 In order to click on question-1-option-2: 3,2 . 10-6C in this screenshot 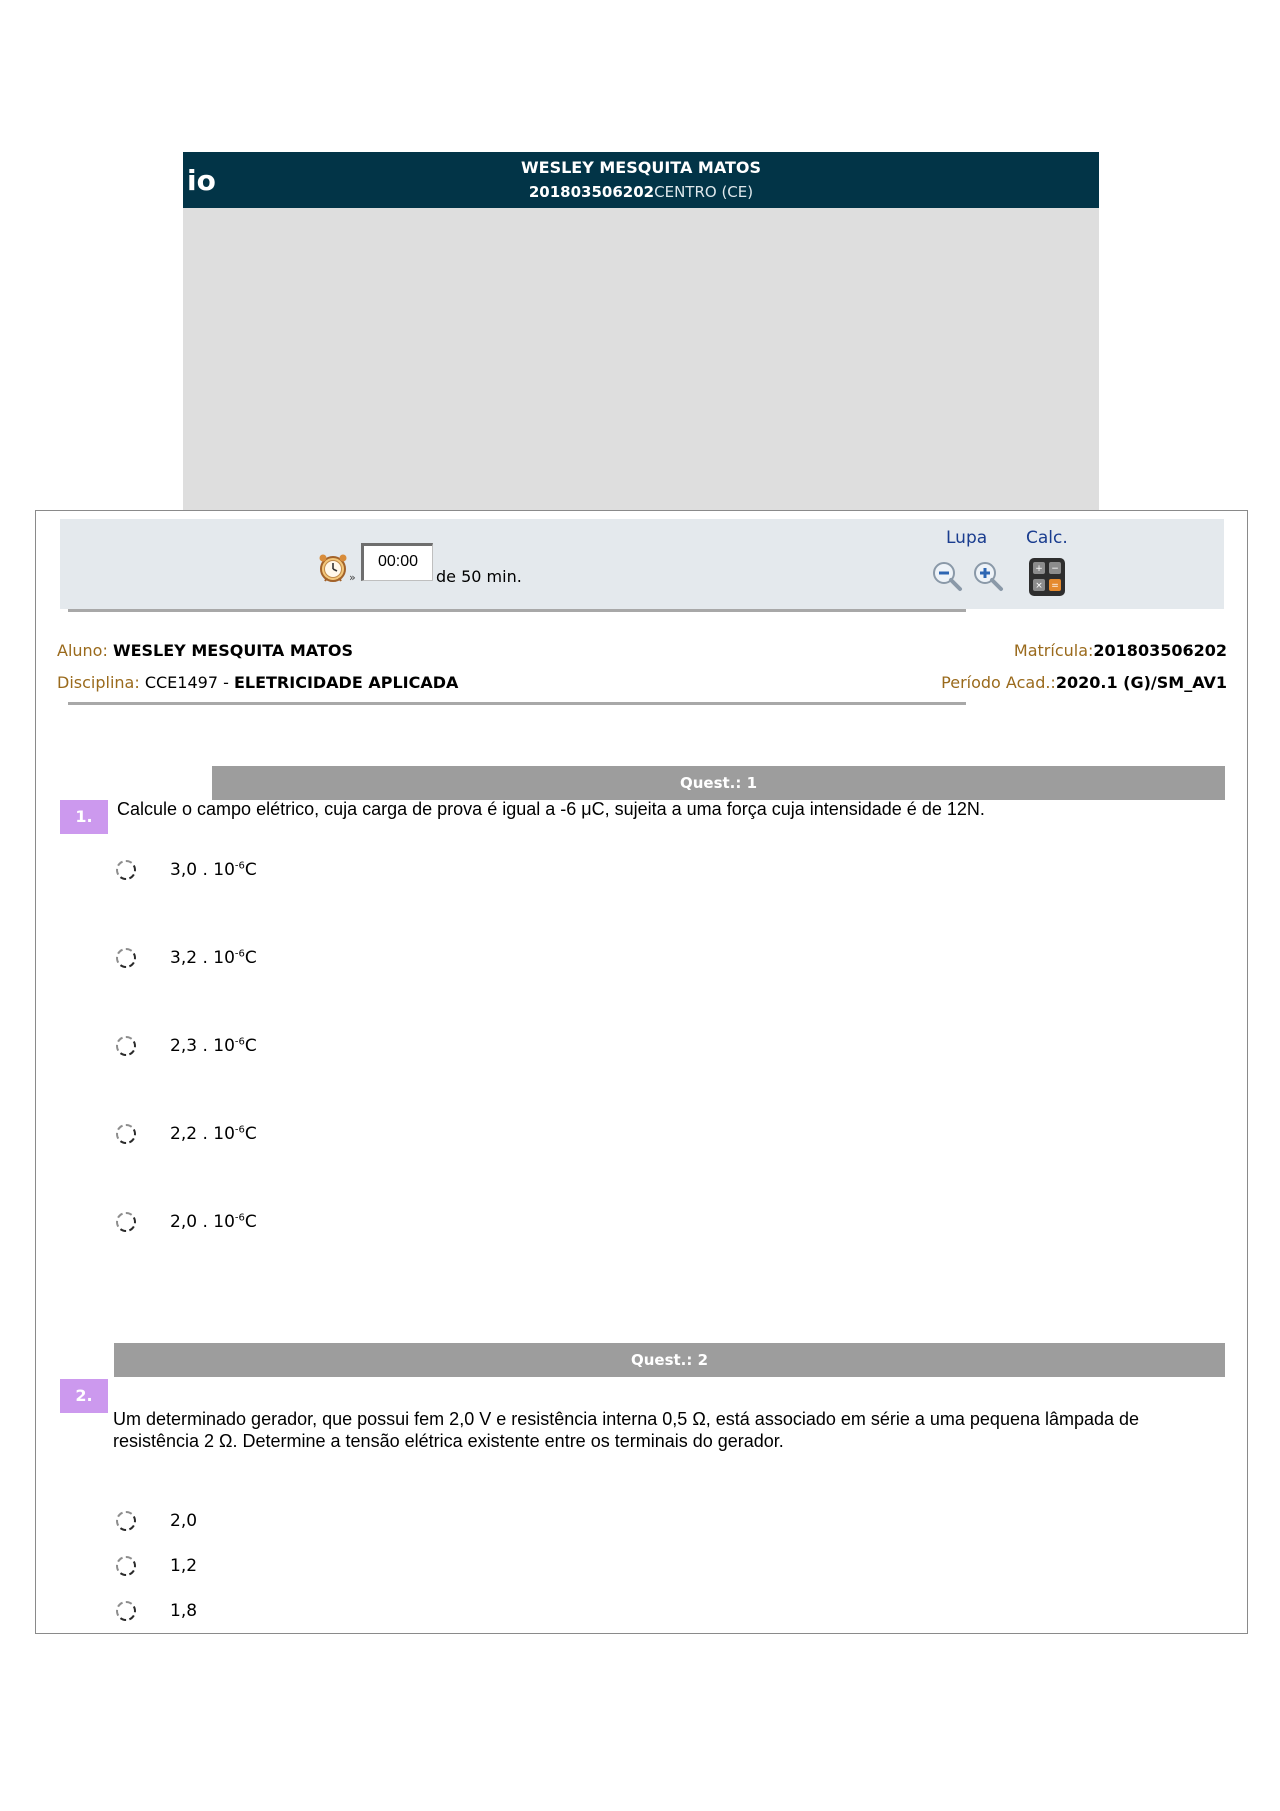, I will do `click(186, 958)`.